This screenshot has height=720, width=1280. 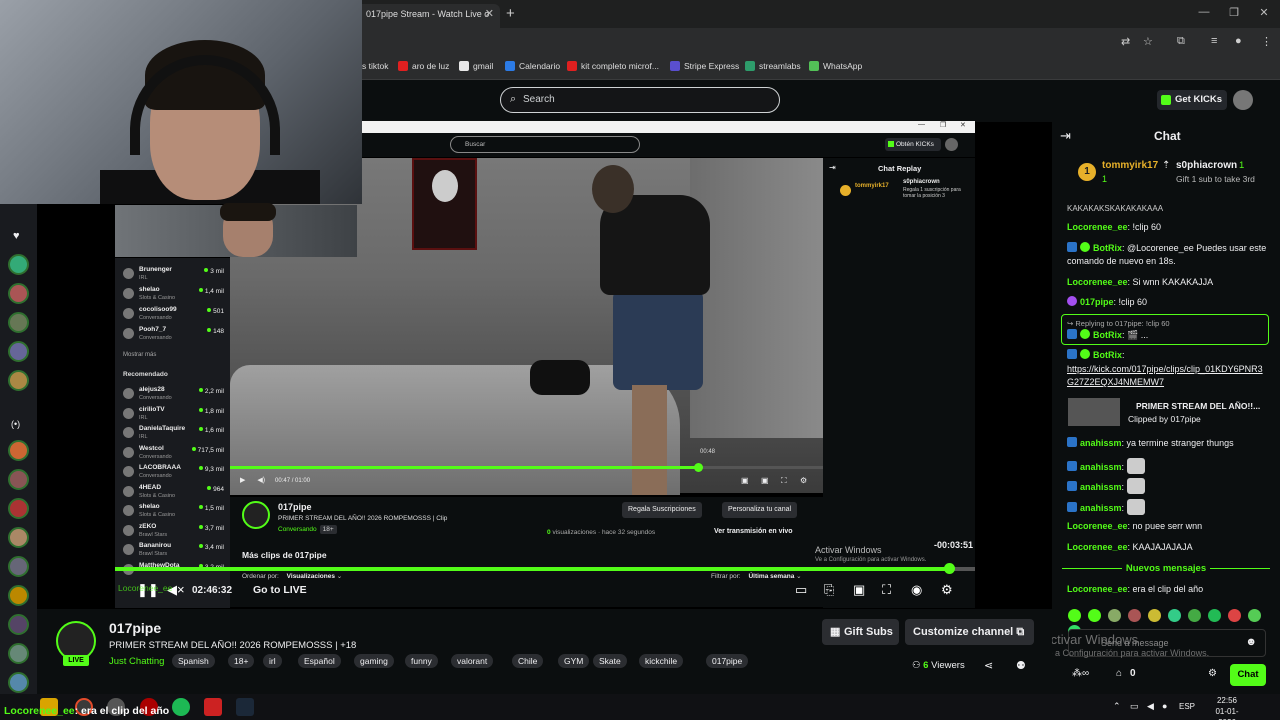 I want to click on system-clock: 22:5601-01-2026, so click(x=1227, y=707).